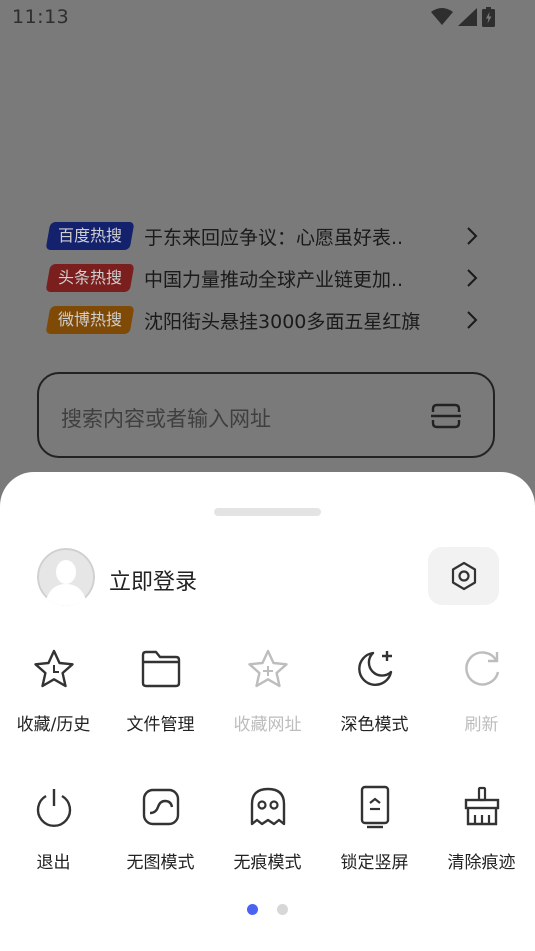  I want to click on login-label: 立即登录, so click(153, 580).